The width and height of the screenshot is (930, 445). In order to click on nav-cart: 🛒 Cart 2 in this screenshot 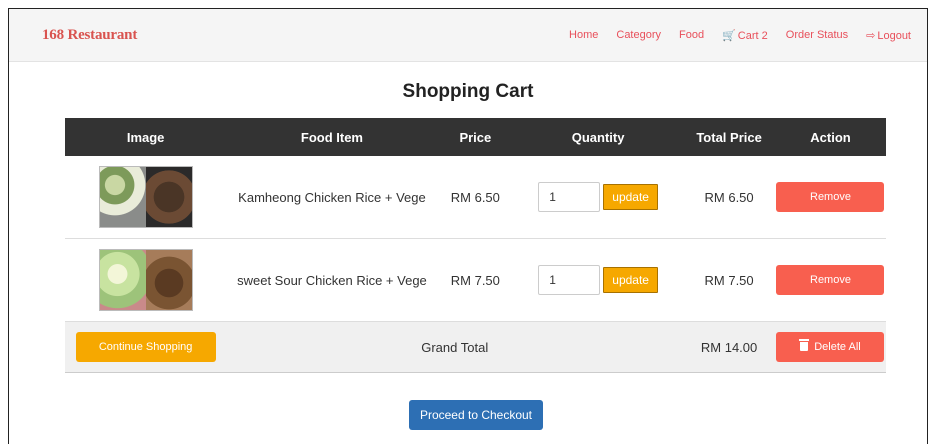, I will do `click(745, 35)`.